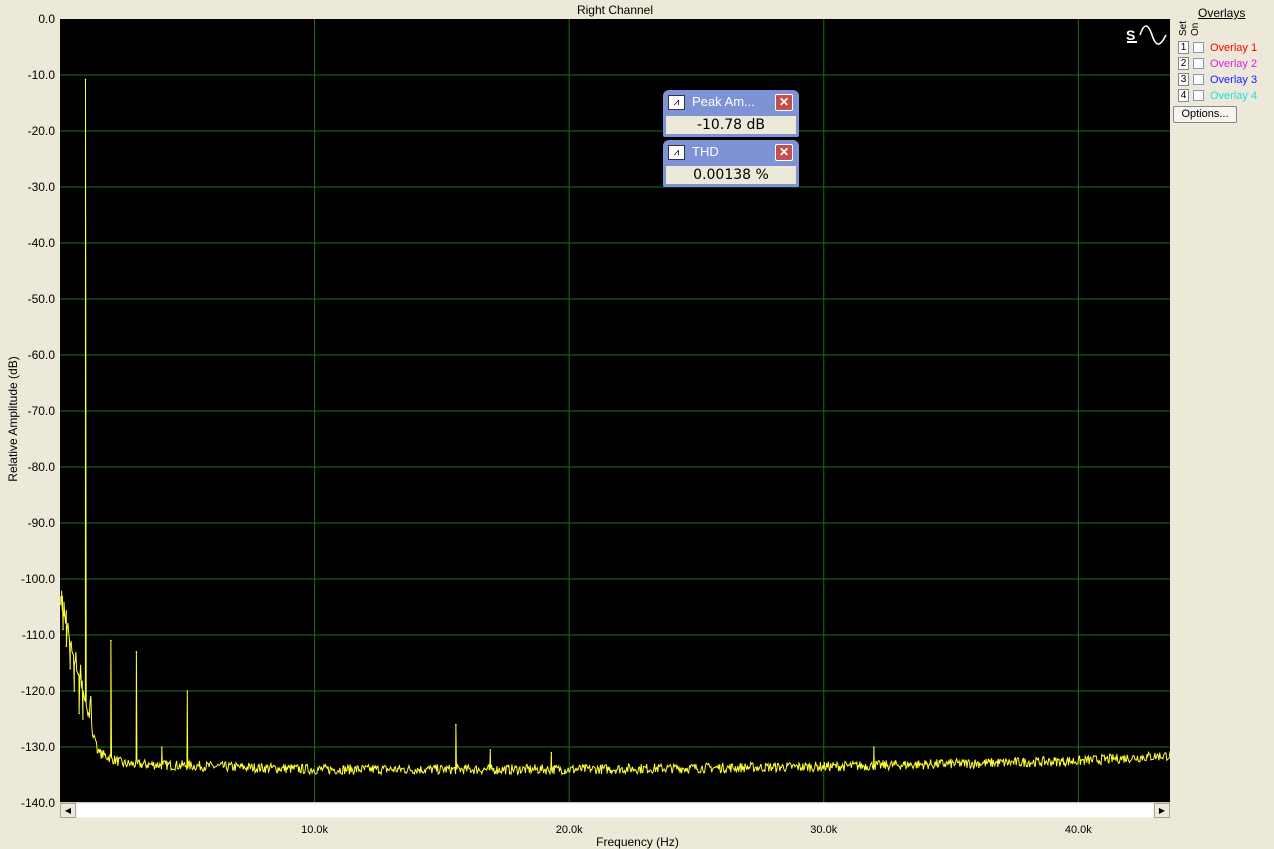 The width and height of the screenshot is (1274, 849). What do you see at coordinates (68, 810) in the screenshot?
I see `scroll-left-button: ◀` at bounding box center [68, 810].